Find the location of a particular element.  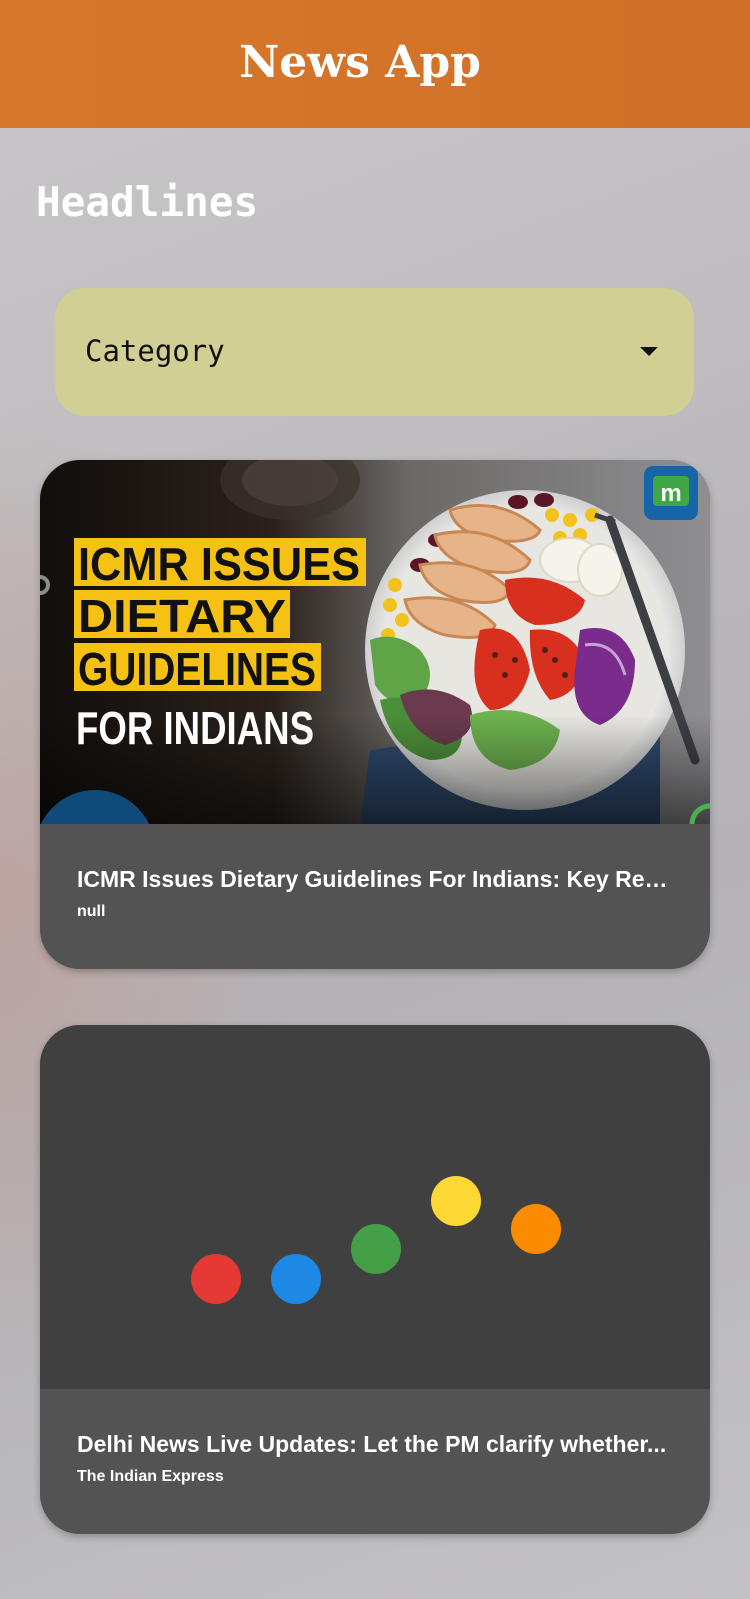

loading-dot-green is located at coordinates (376, 1249).